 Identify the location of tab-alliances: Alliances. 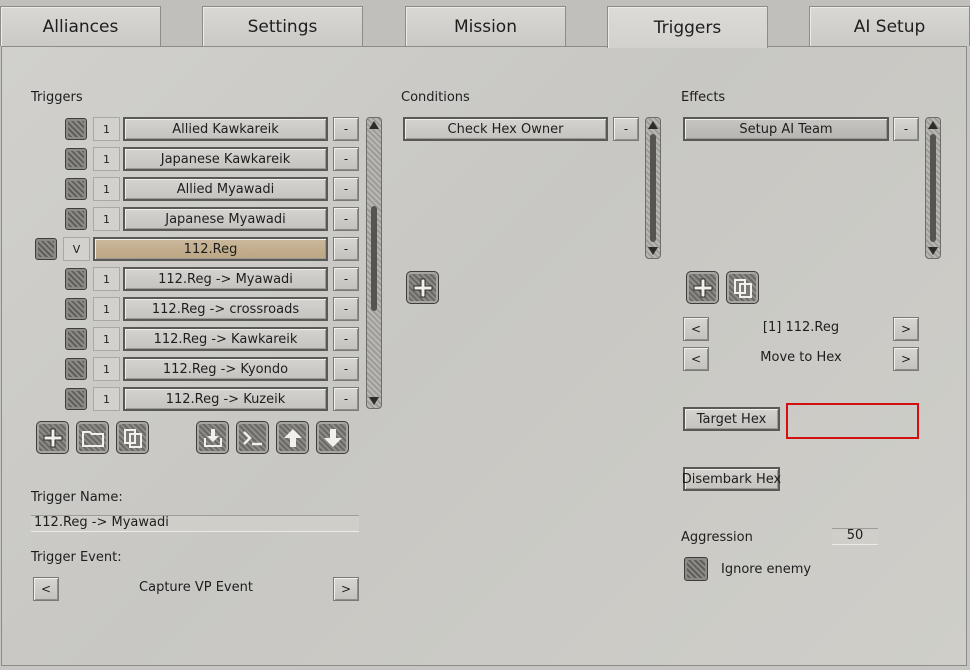
(80, 26).